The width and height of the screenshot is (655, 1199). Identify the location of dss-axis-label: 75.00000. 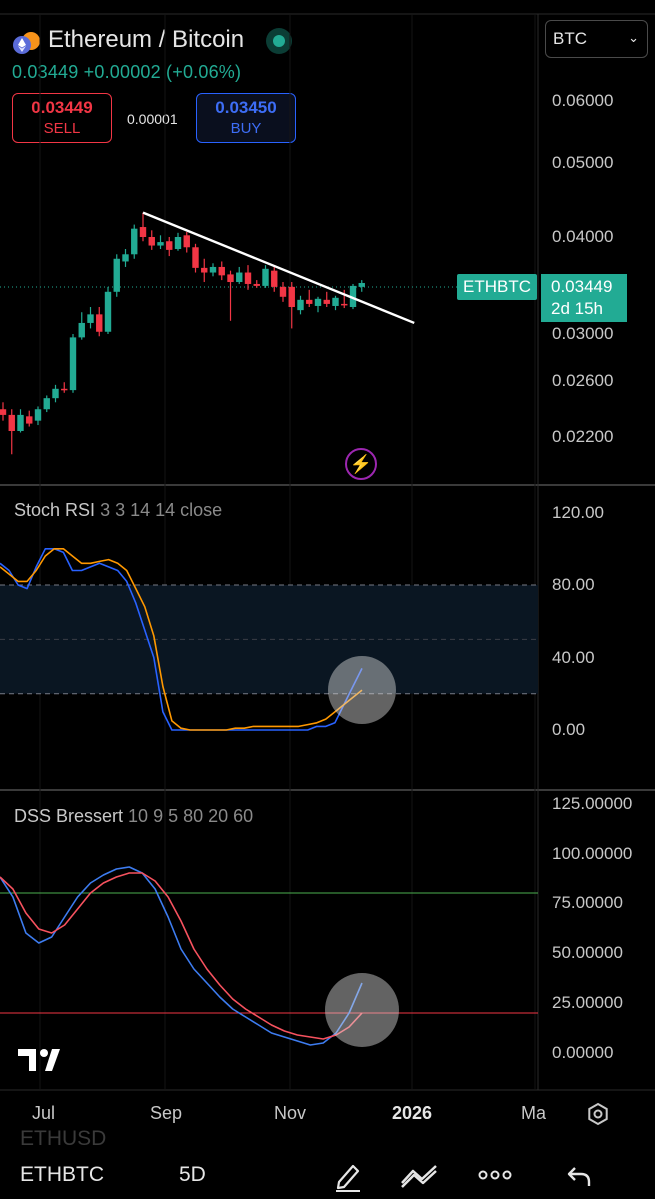
(587, 902).